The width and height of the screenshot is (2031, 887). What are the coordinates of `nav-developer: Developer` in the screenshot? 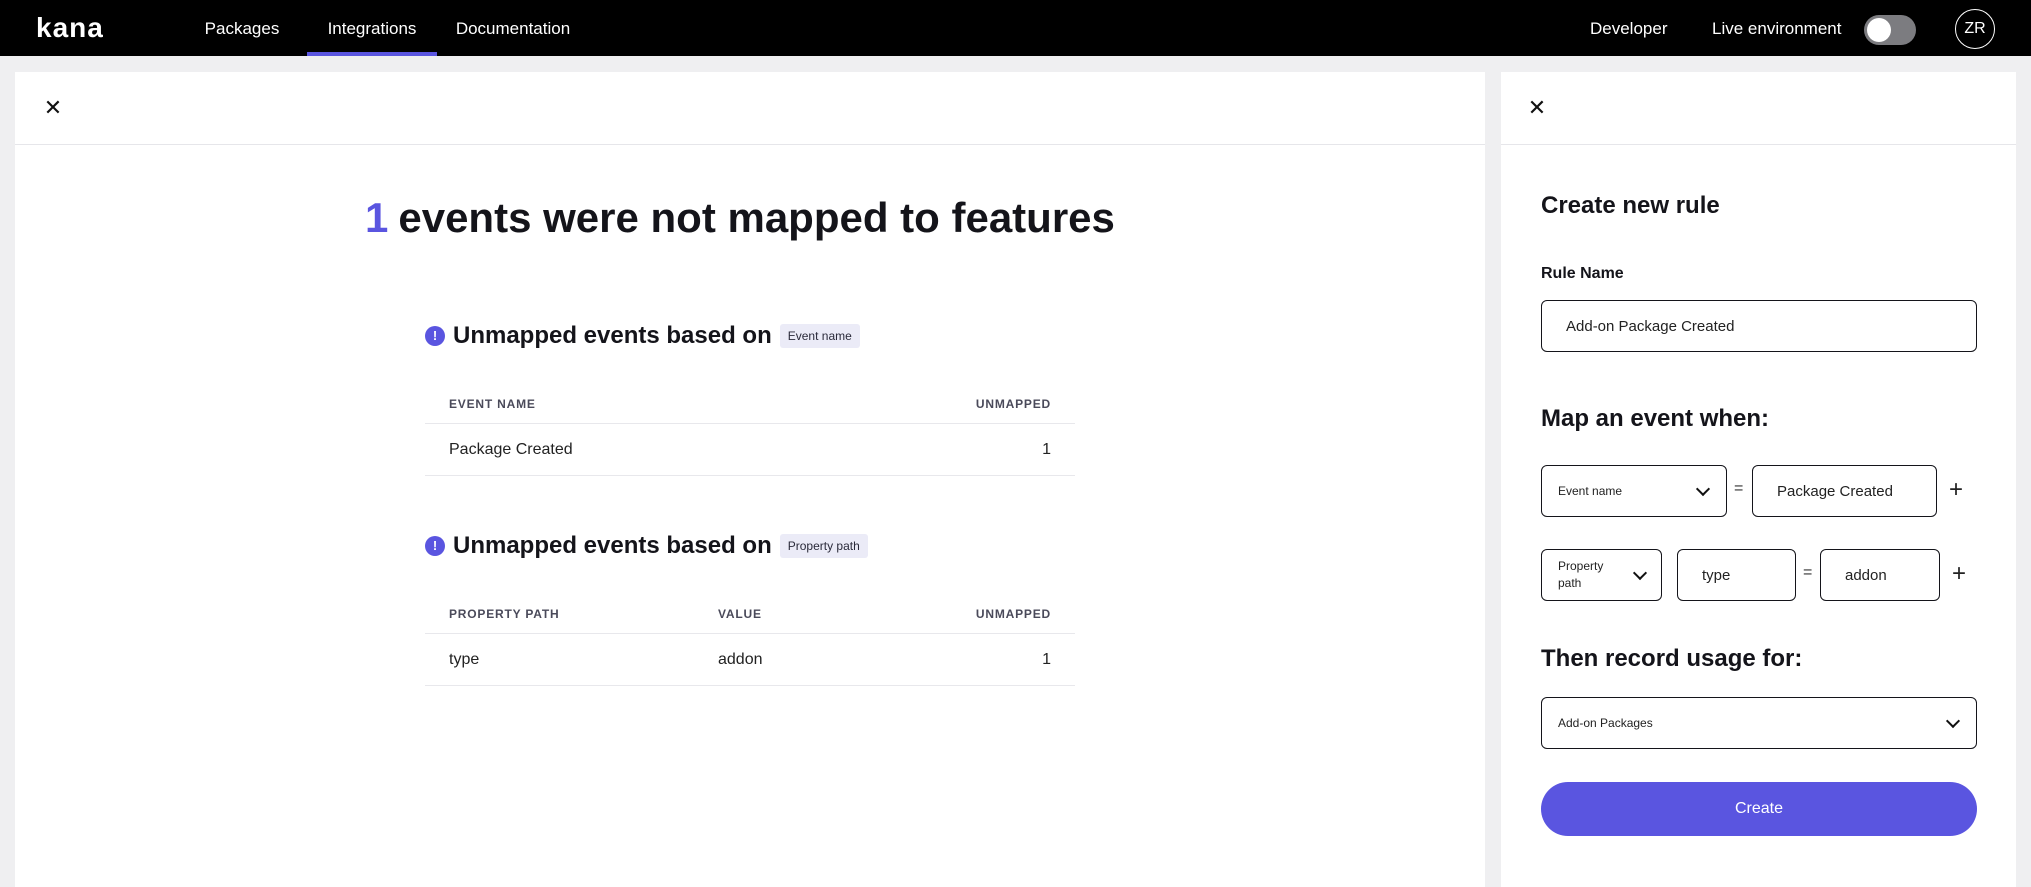 It's located at (1629, 28).